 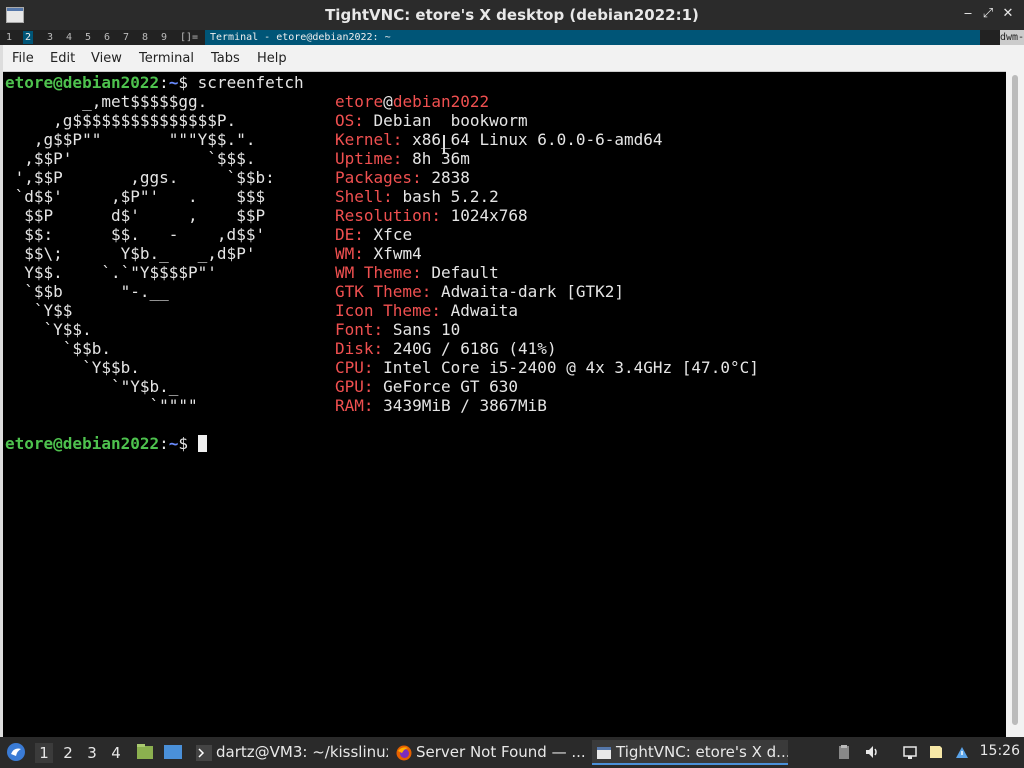 I want to click on info-label: Icon Theme:, so click(x=388, y=310).